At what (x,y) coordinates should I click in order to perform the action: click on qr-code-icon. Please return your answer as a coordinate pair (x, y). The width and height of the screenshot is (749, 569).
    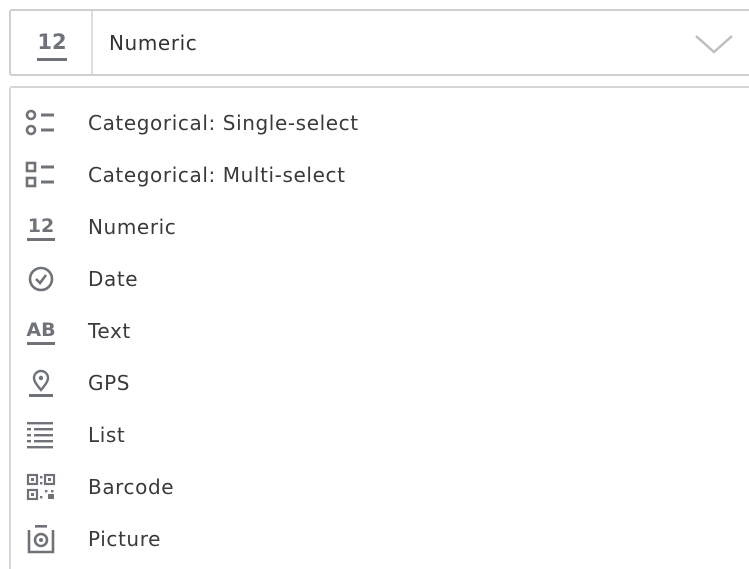
    Looking at the image, I should click on (41, 487).